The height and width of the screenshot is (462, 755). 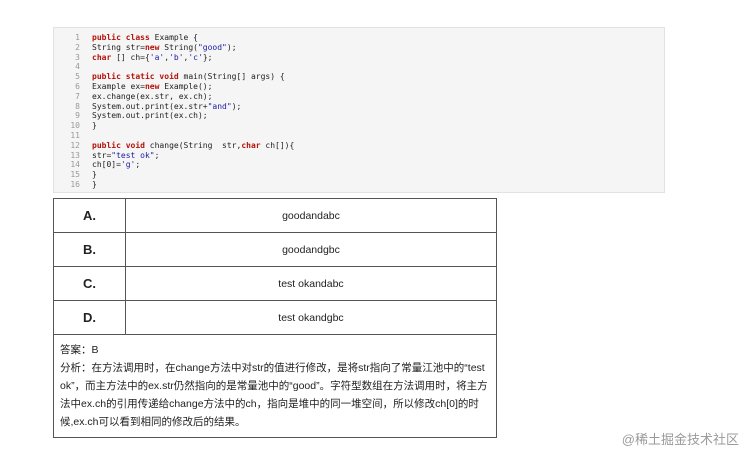 What do you see at coordinates (75, 155) in the screenshot?
I see `line-number: 13` at bounding box center [75, 155].